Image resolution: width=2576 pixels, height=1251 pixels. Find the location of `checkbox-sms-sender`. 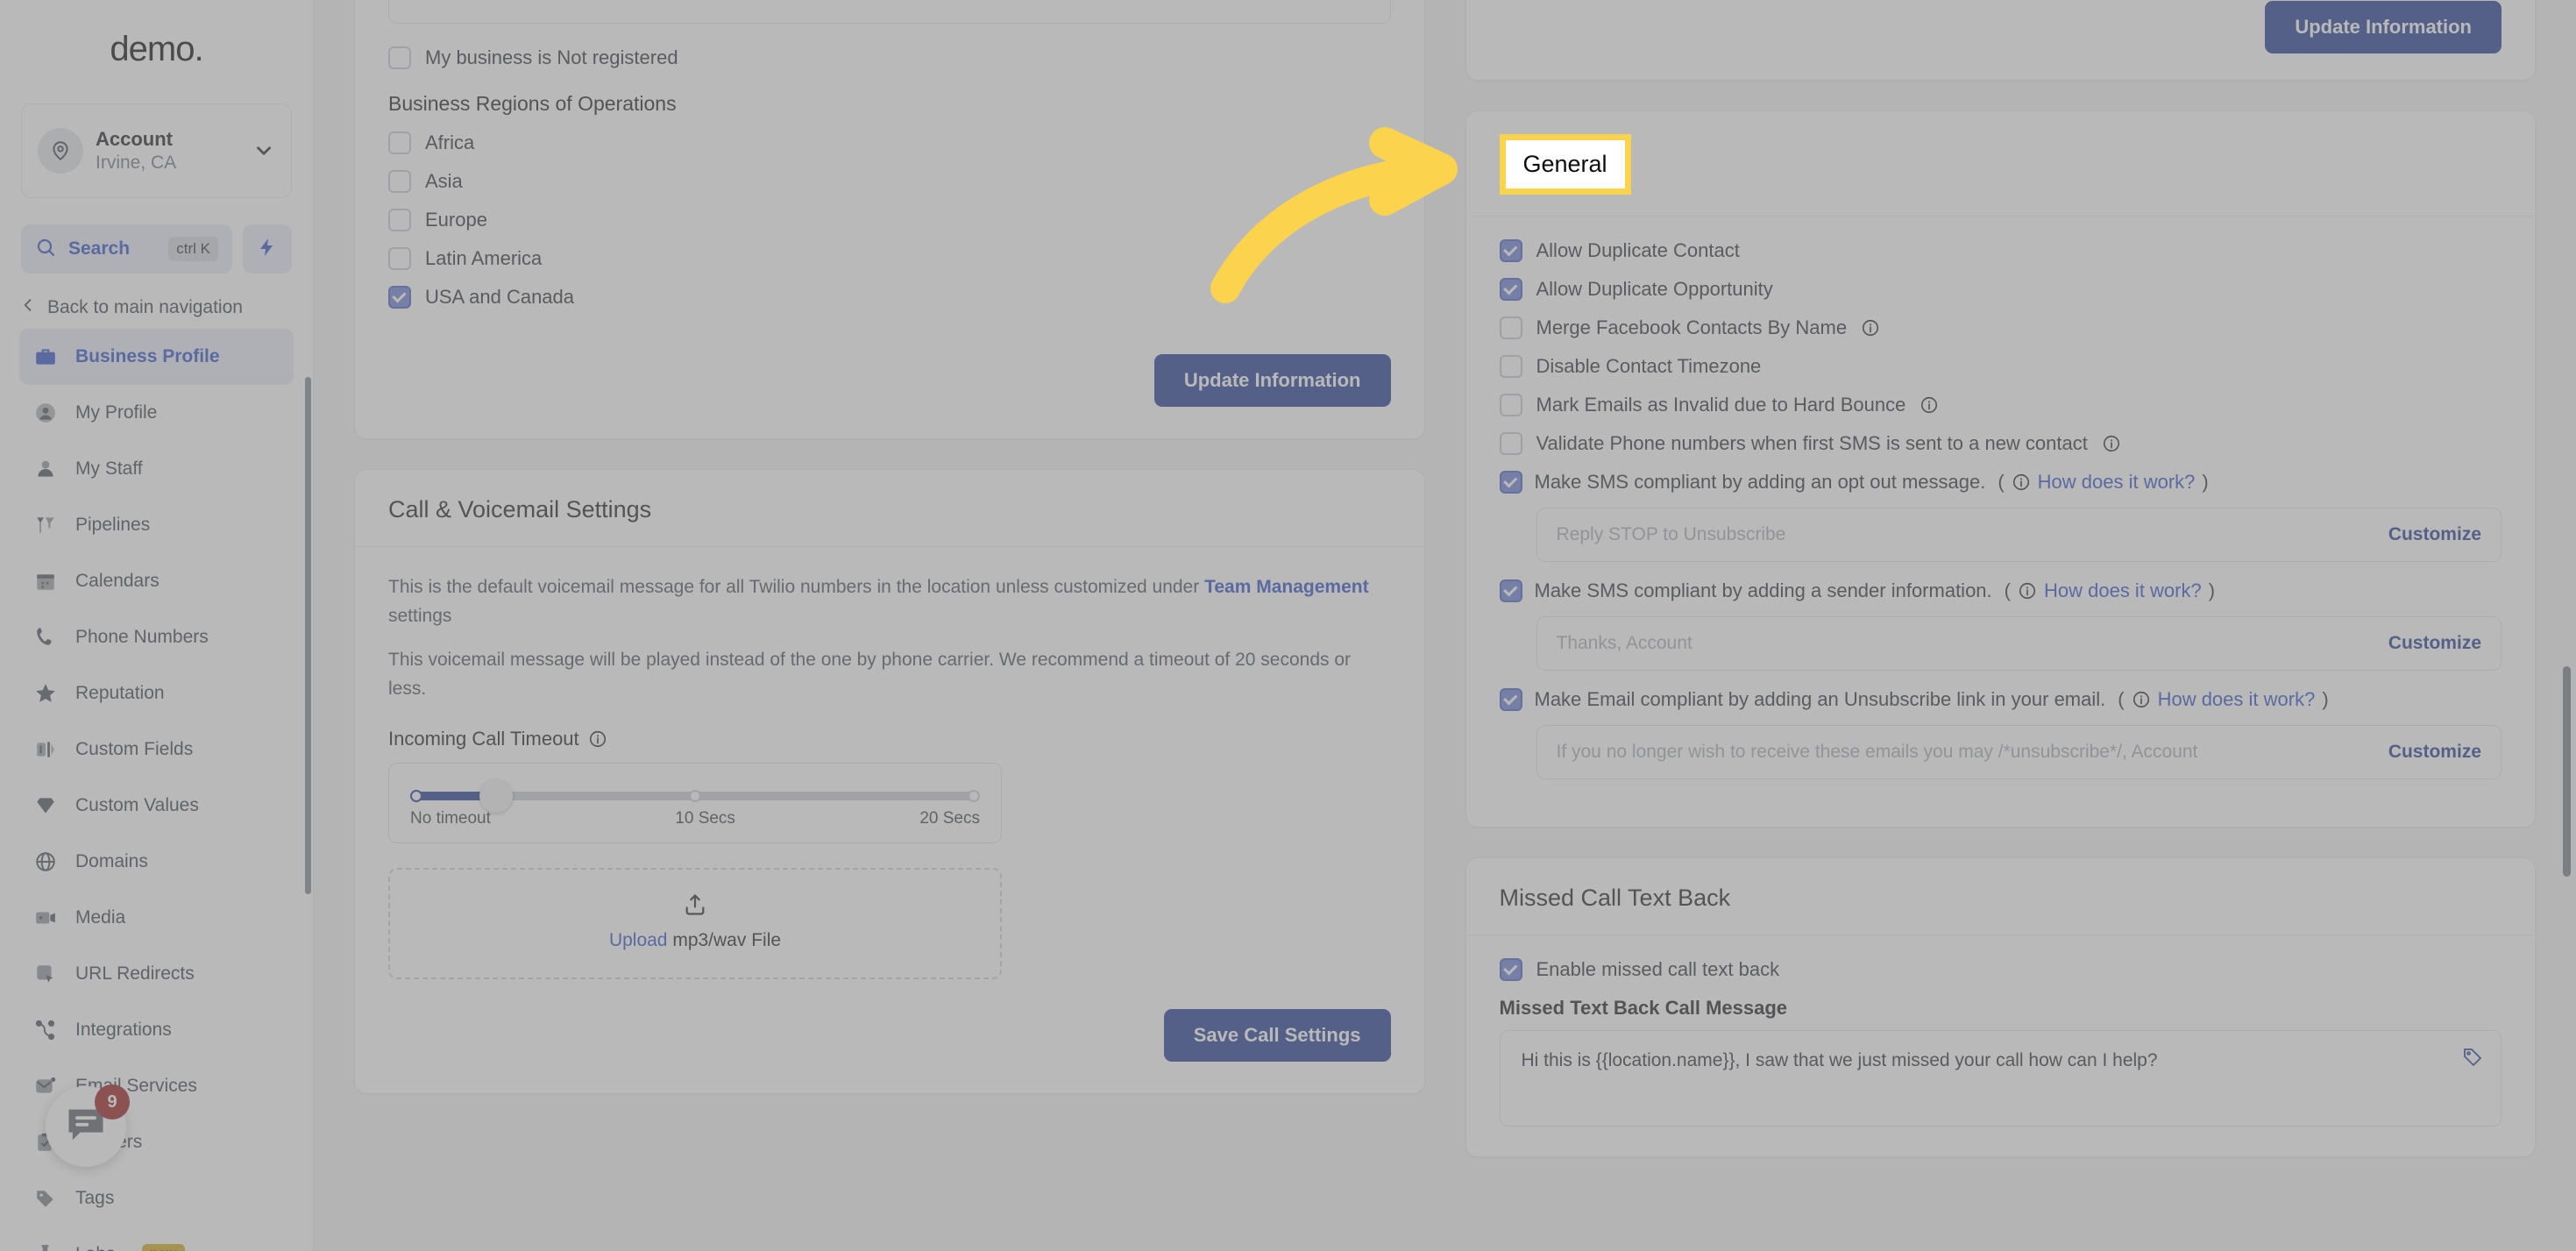

checkbox-sms-sender is located at coordinates (1510, 590).